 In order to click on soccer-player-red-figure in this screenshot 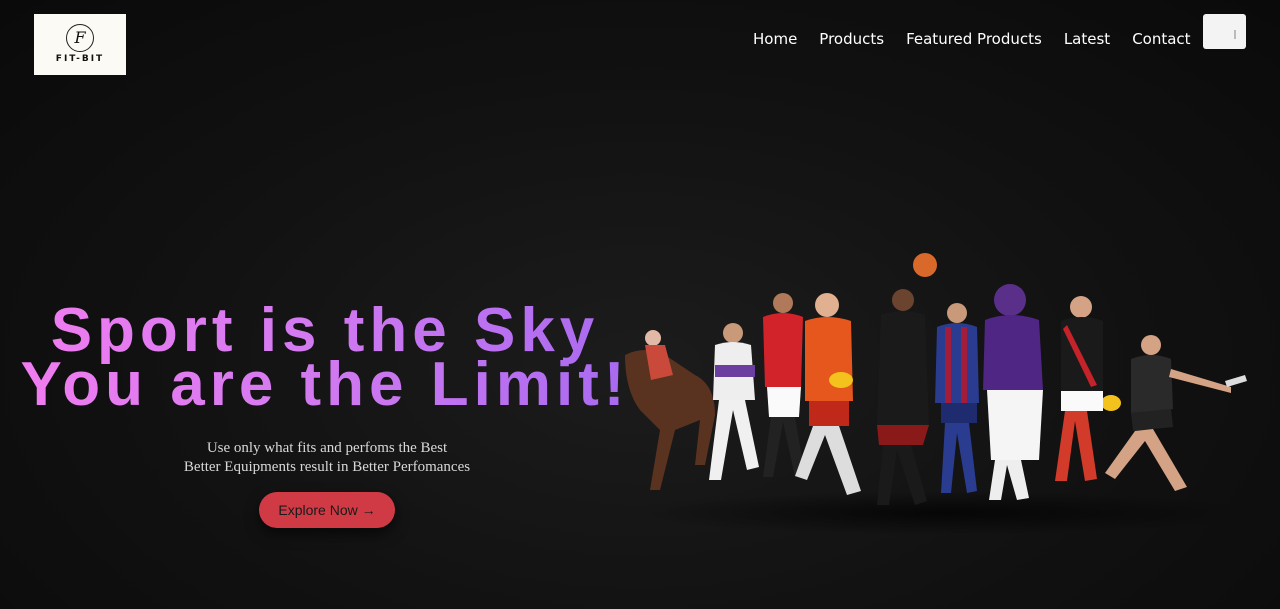, I will do `click(784, 385)`.